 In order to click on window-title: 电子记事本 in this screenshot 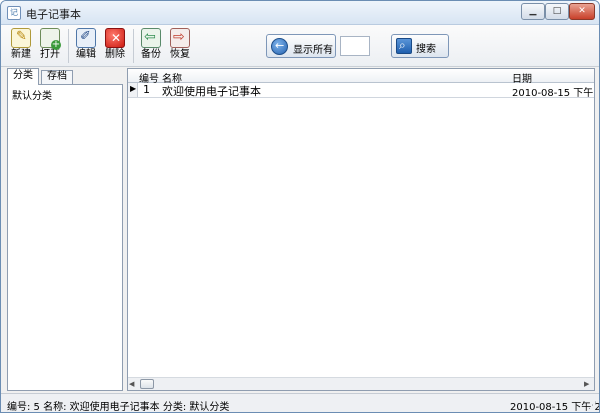, I will do `click(53, 14)`.